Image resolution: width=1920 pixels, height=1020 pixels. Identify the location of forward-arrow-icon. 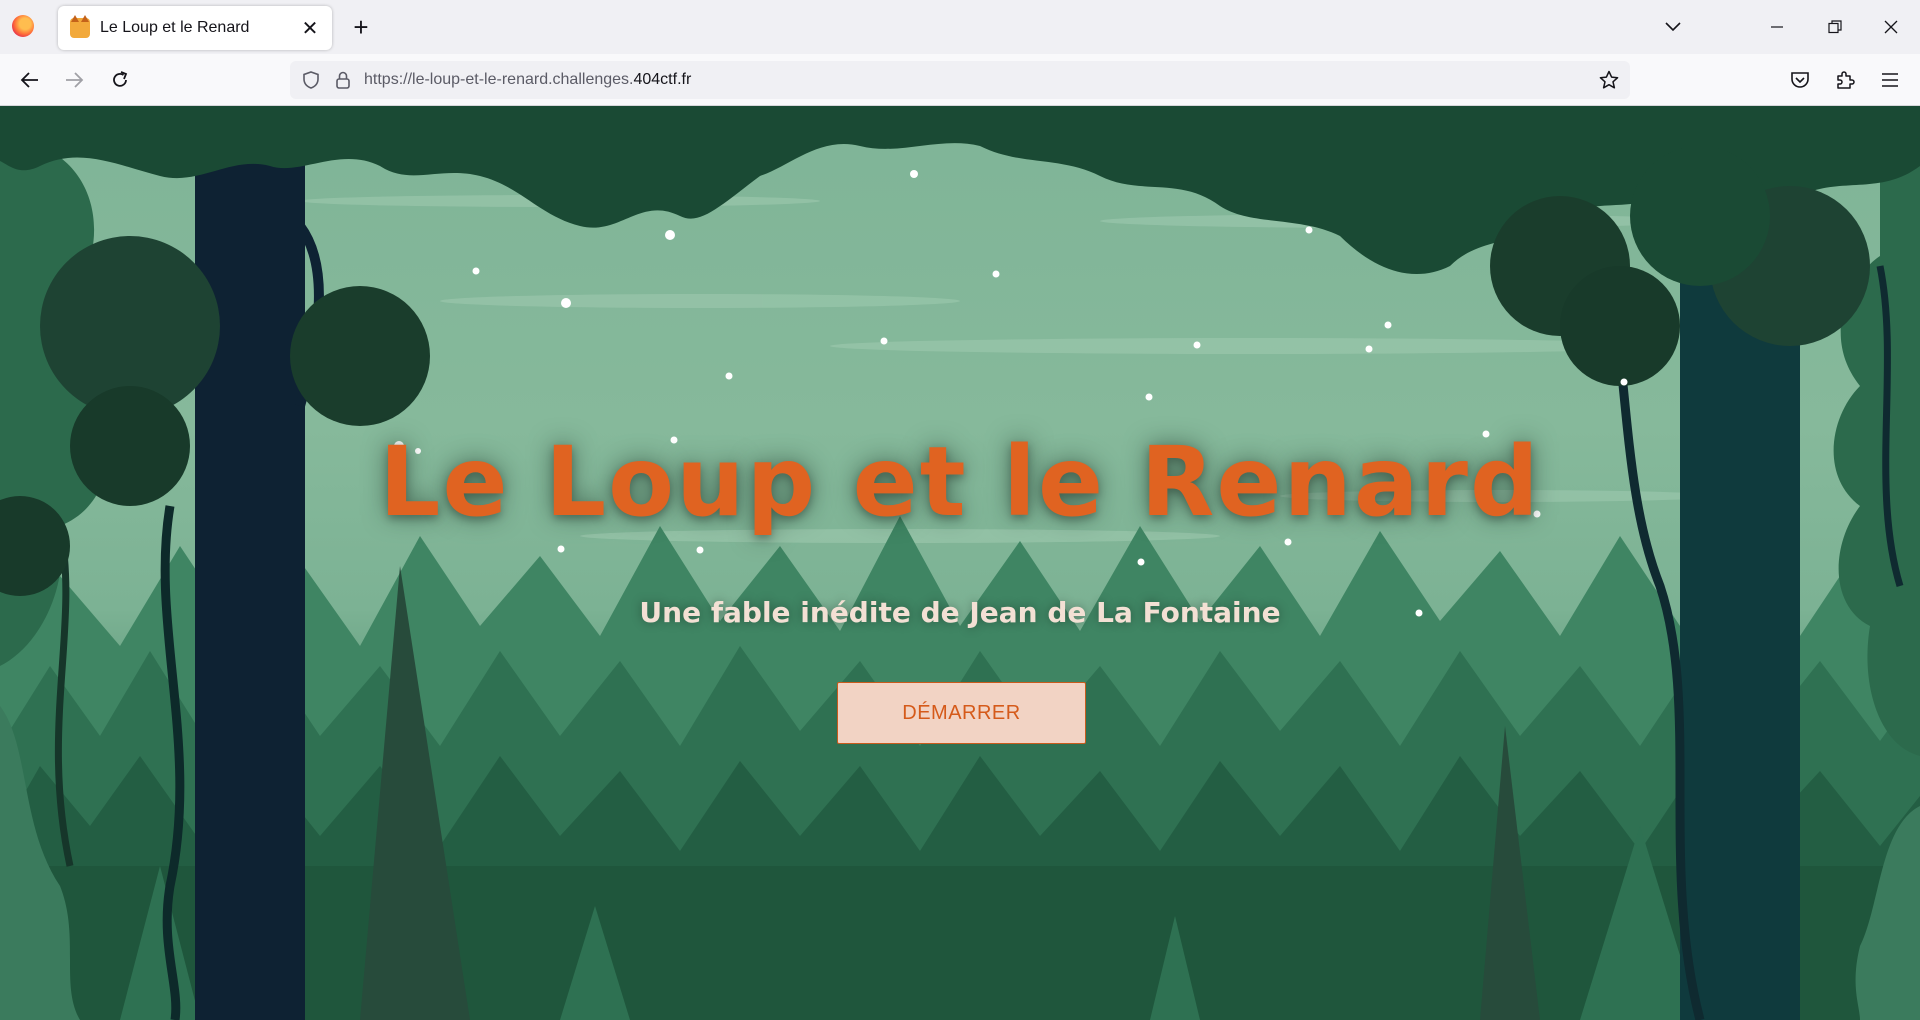
(74, 80).